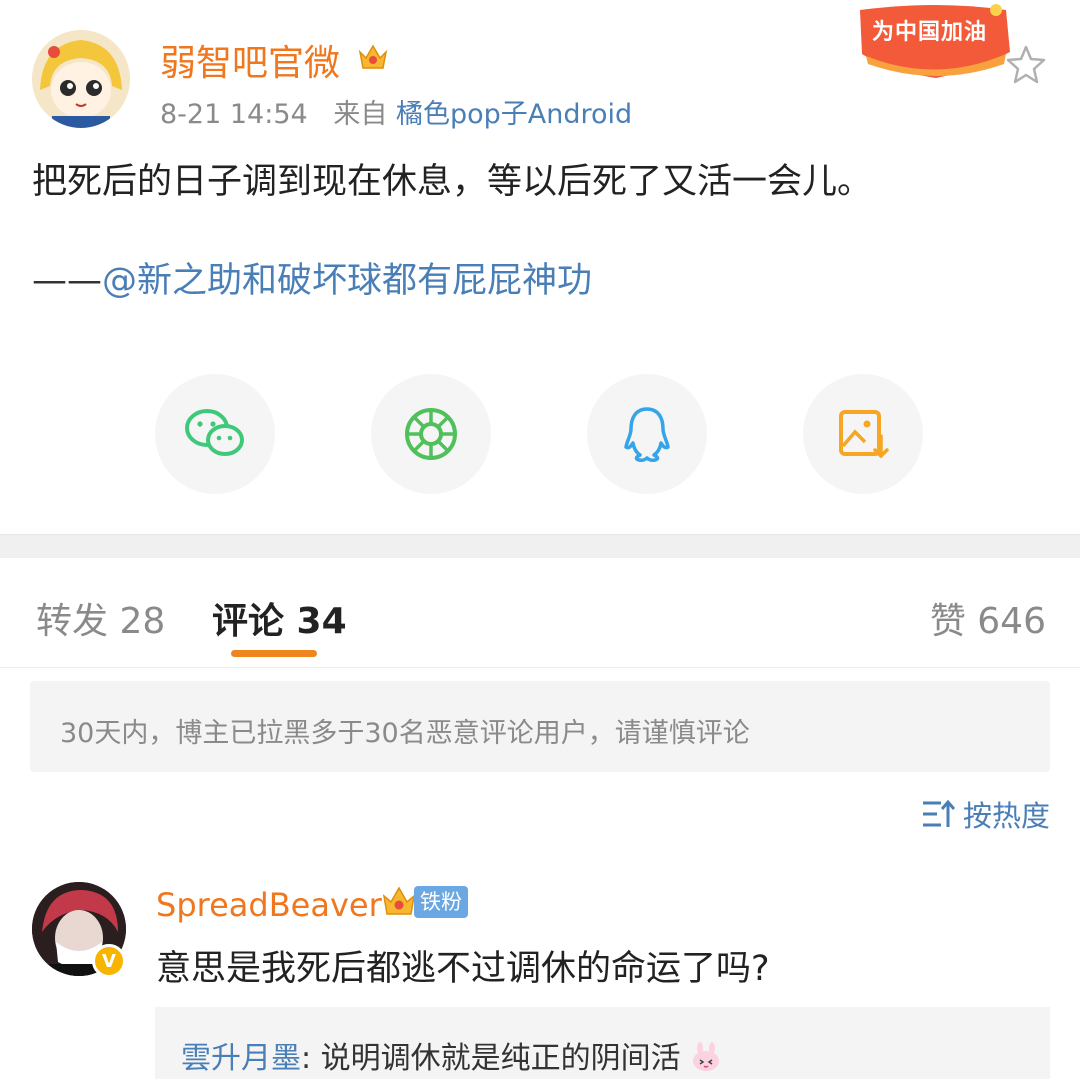  I want to click on author-avatar, so click(81, 79).